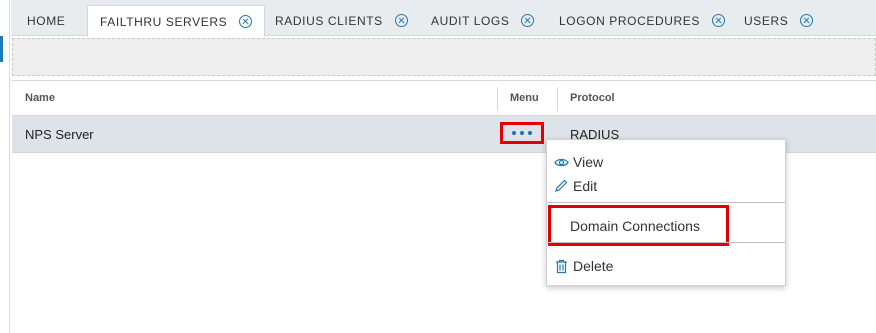  What do you see at coordinates (329, 20) in the screenshot?
I see `tab-label: RADIUS CLIENTS` at bounding box center [329, 20].